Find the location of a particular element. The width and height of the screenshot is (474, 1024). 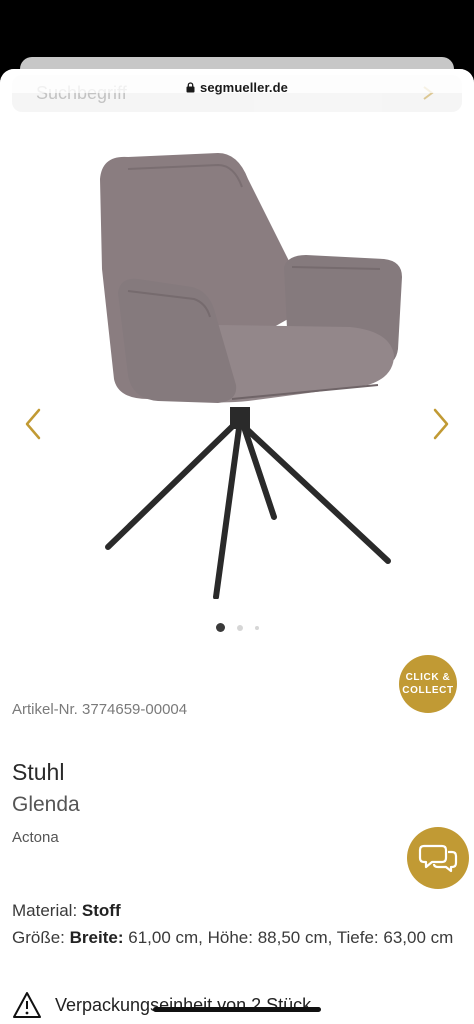

lock-icon is located at coordinates (190, 86).